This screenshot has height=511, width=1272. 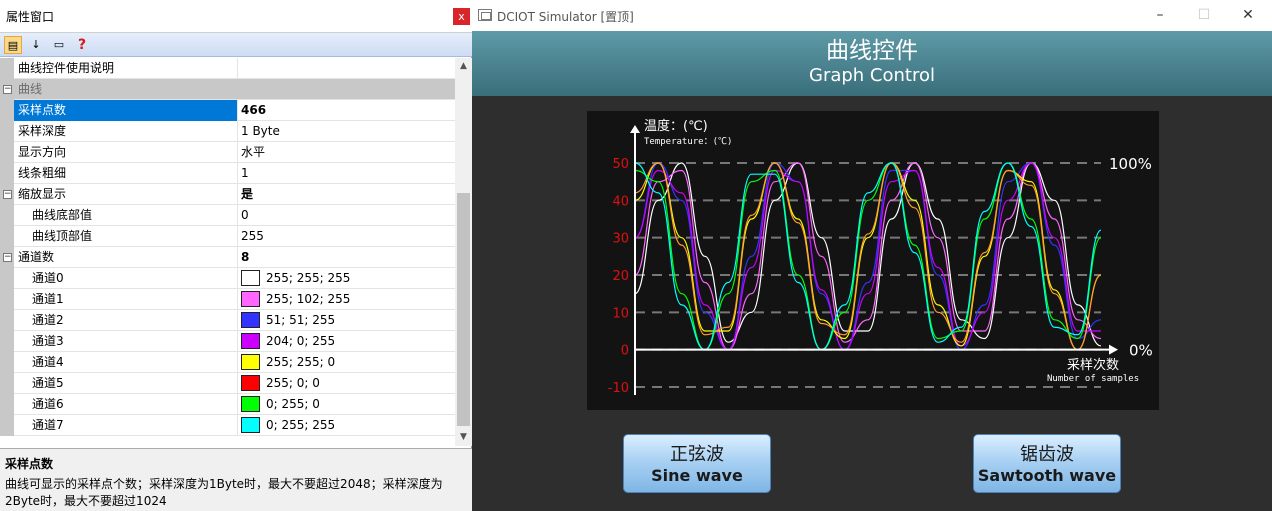 What do you see at coordinates (36, 45) in the screenshot?
I see `alphabetical-sort-icon: ↓` at bounding box center [36, 45].